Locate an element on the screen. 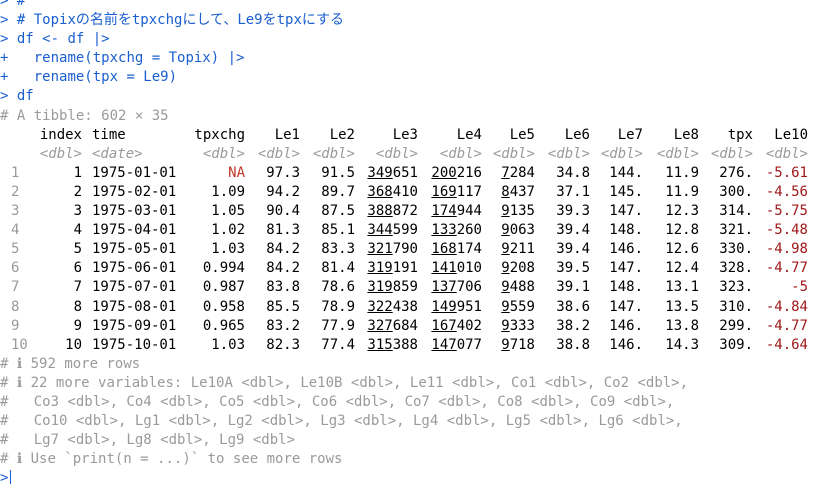 This screenshot has height=488, width=835. cell-tpx: 314. is located at coordinates (736, 211).